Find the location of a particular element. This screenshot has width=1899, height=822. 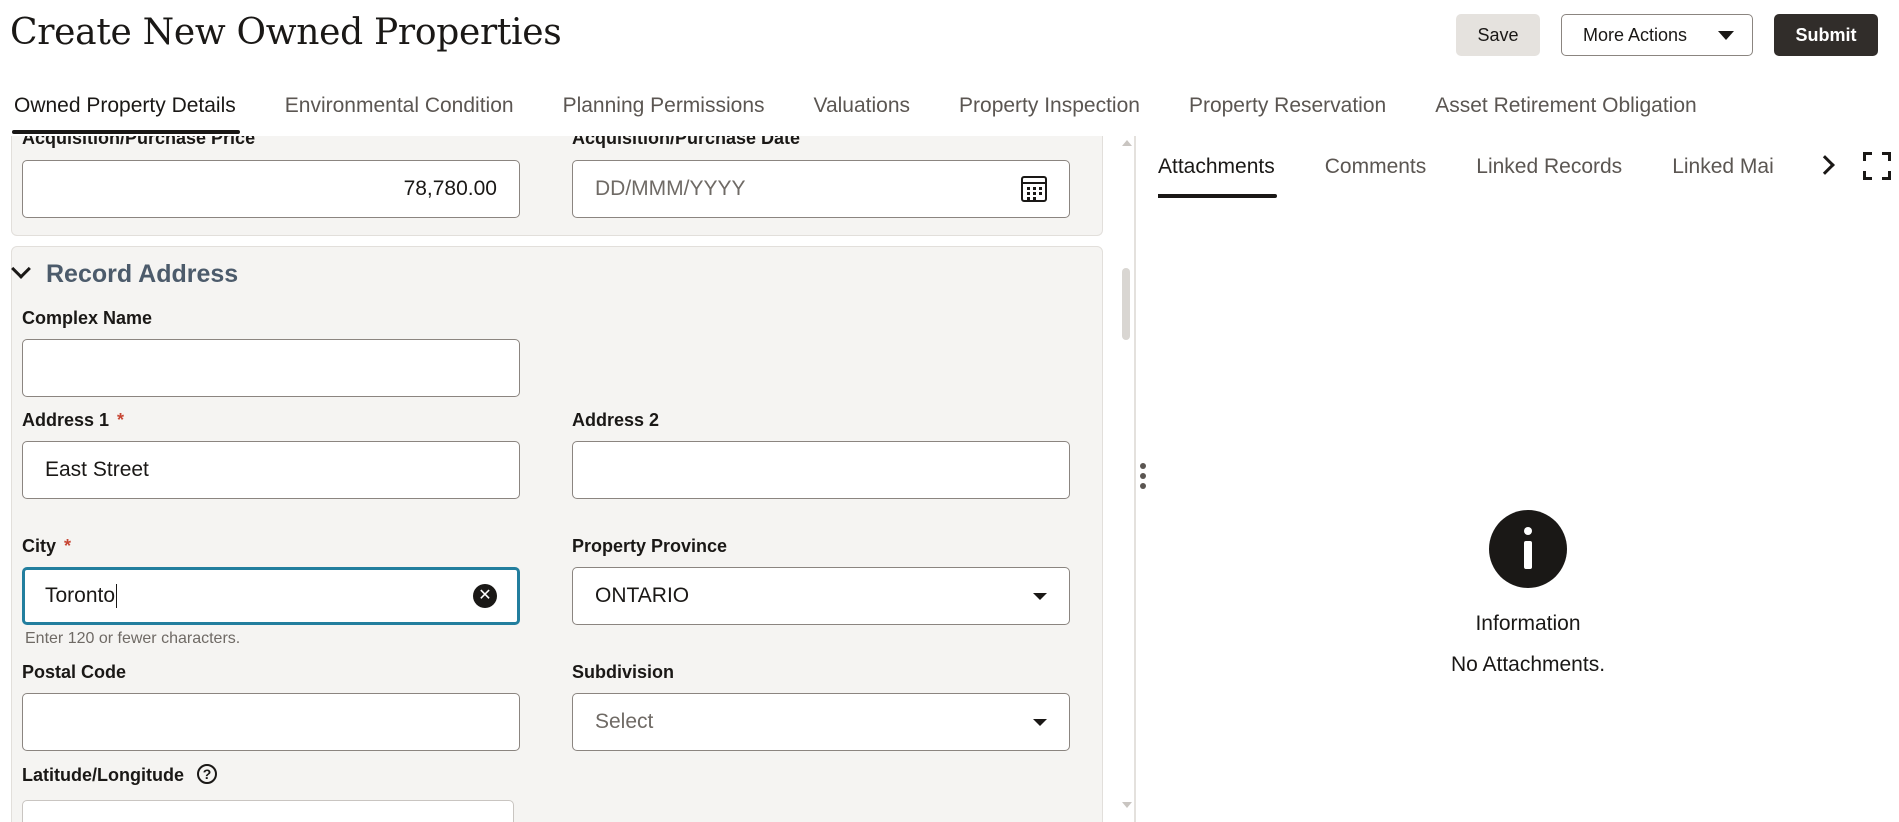

purchase-date-placeholder: DD/MMM/YYYY is located at coordinates (670, 188).